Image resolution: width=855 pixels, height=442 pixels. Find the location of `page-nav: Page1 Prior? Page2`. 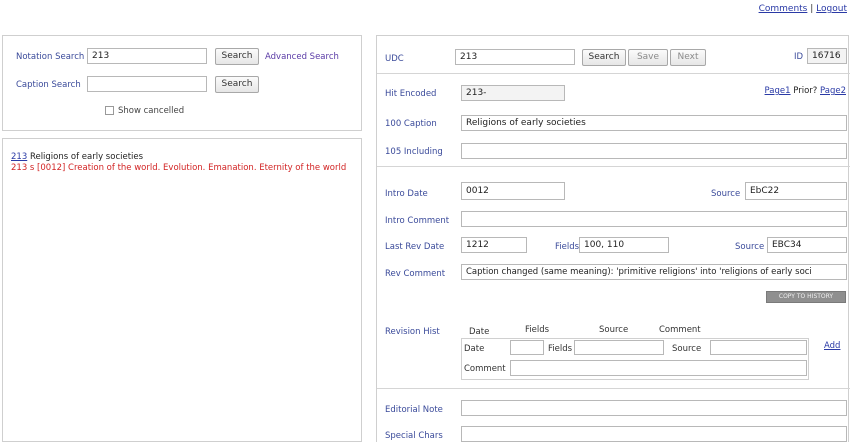

page-nav: Page1 Prior? Page2 is located at coordinates (805, 91).